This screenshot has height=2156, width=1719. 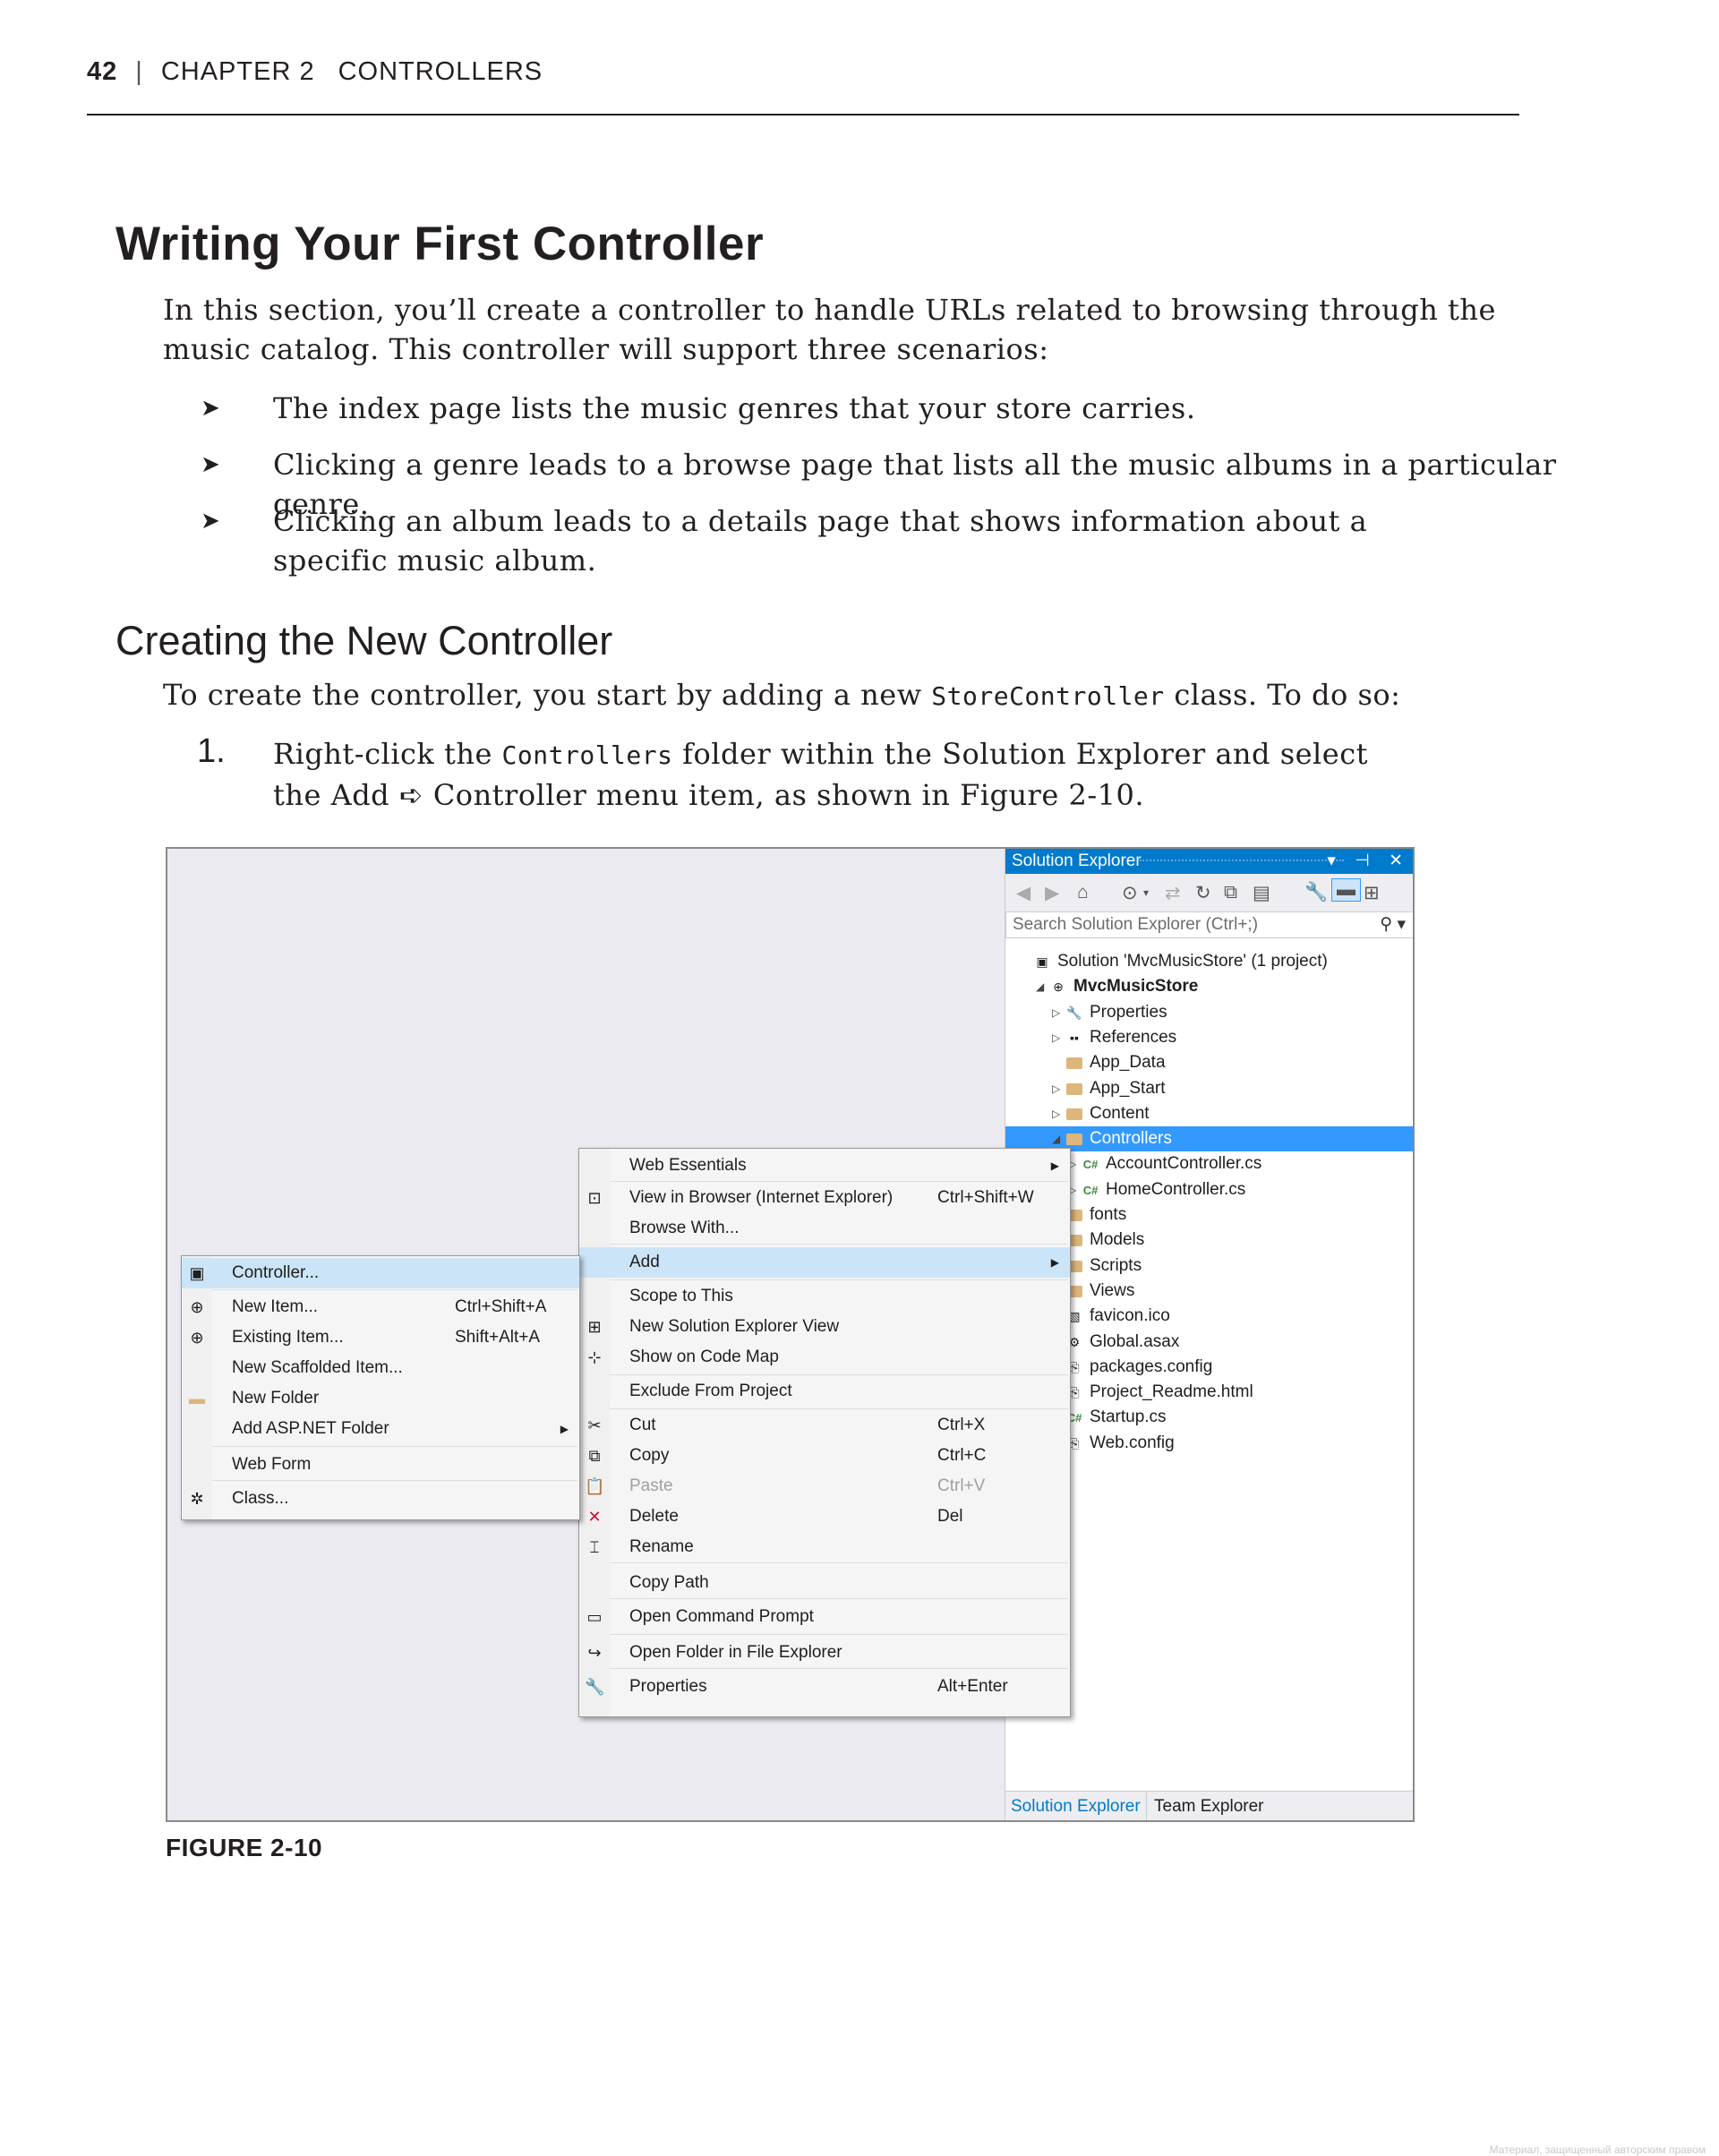 I want to click on menu-item-open-folder-in-file-explorer: ↪ Open Folder in File Explorer, so click(x=824, y=1653).